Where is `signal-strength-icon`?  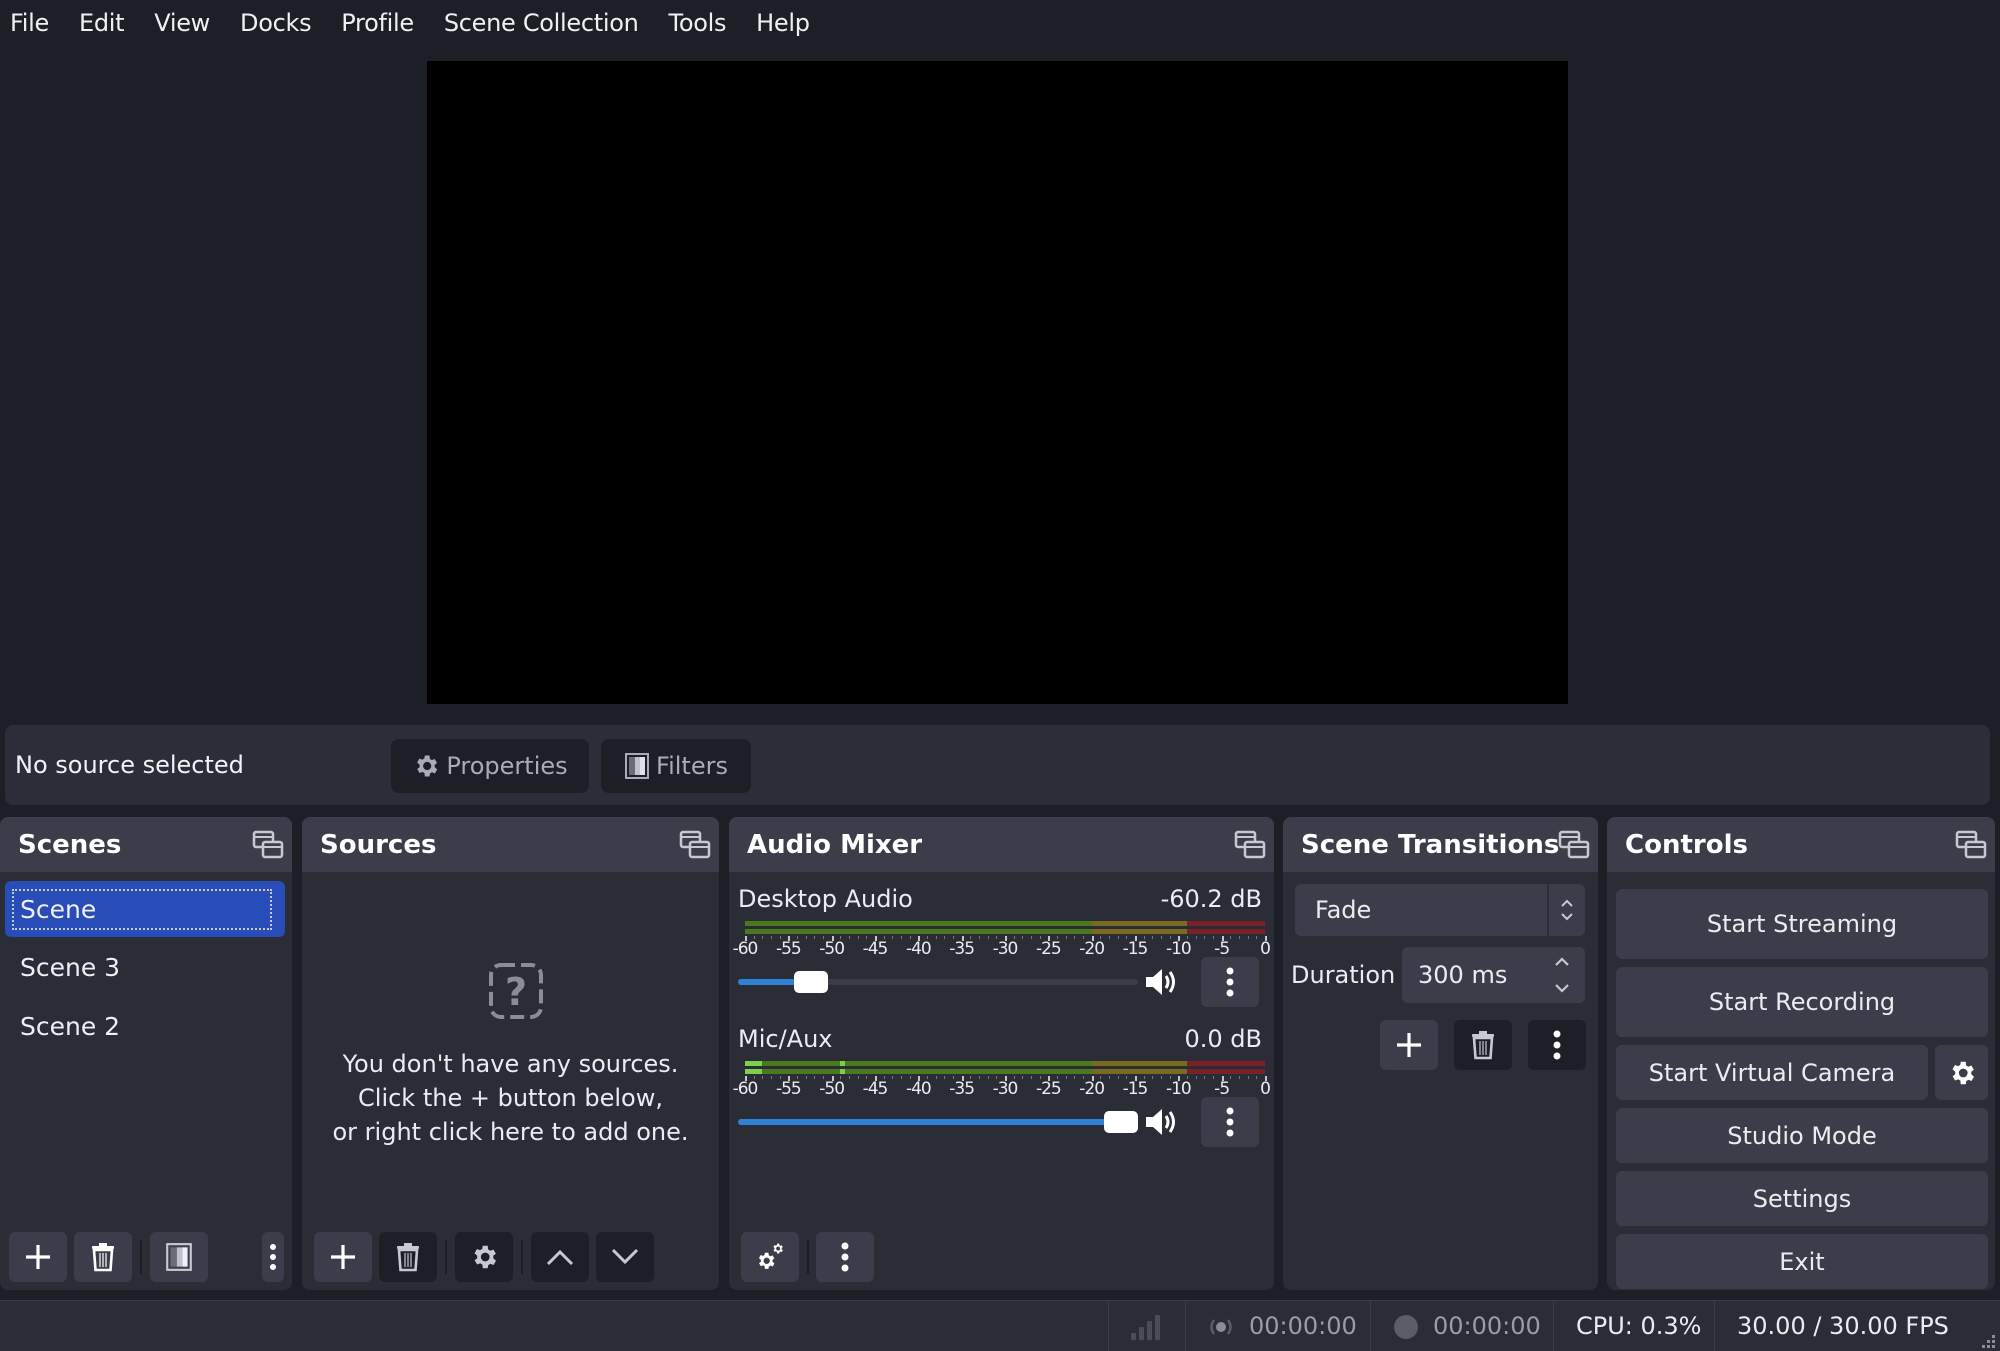
signal-strength-icon is located at coordinates (1145, 1327).